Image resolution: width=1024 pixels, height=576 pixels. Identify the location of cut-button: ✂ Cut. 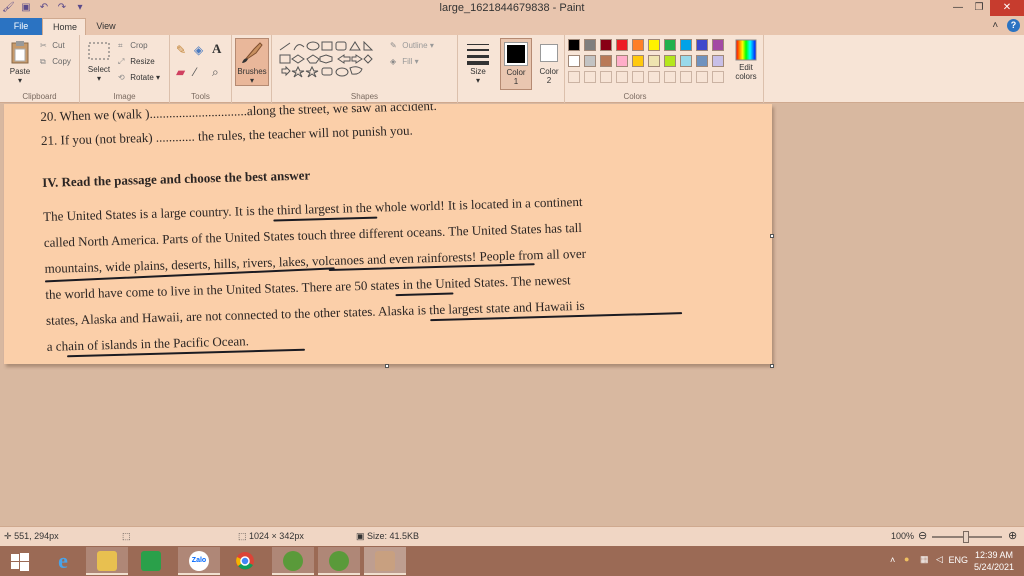
(52, 45).